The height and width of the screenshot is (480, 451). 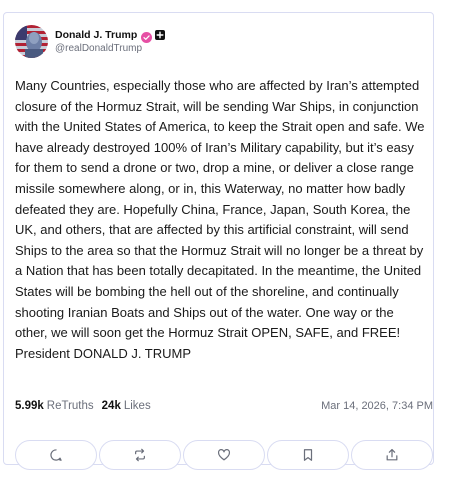 I want to click on author-handle: @realDonaldTrump, so click(x=110, y=48).